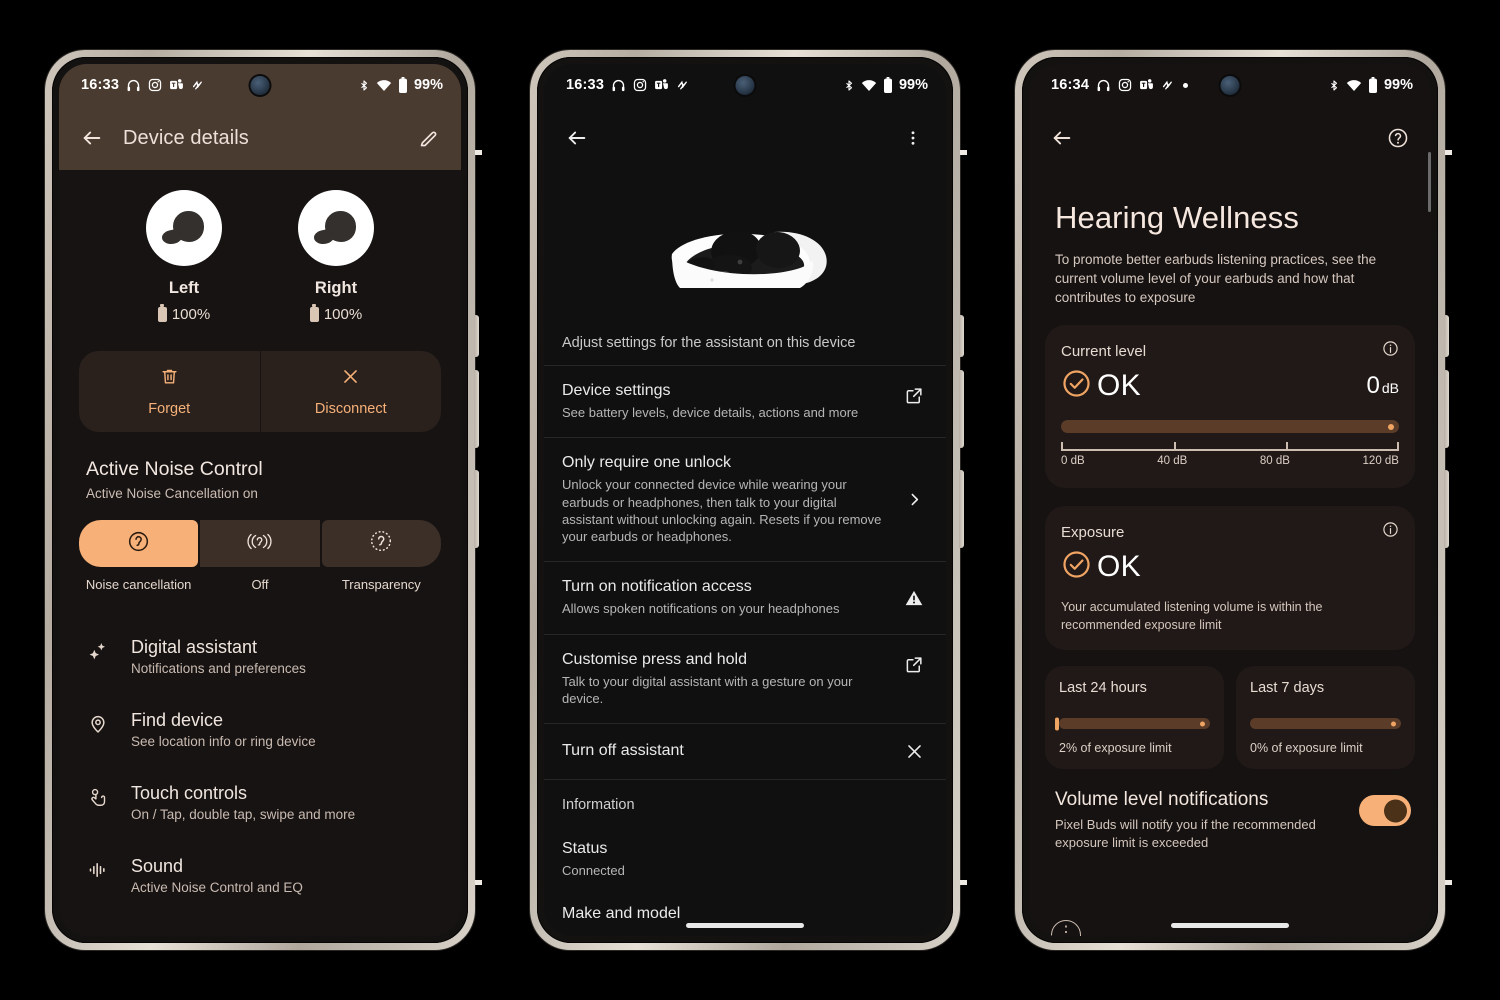  I want to click on anc-mode-noise-cancellation: Noise cancellation, so click(139, 556).